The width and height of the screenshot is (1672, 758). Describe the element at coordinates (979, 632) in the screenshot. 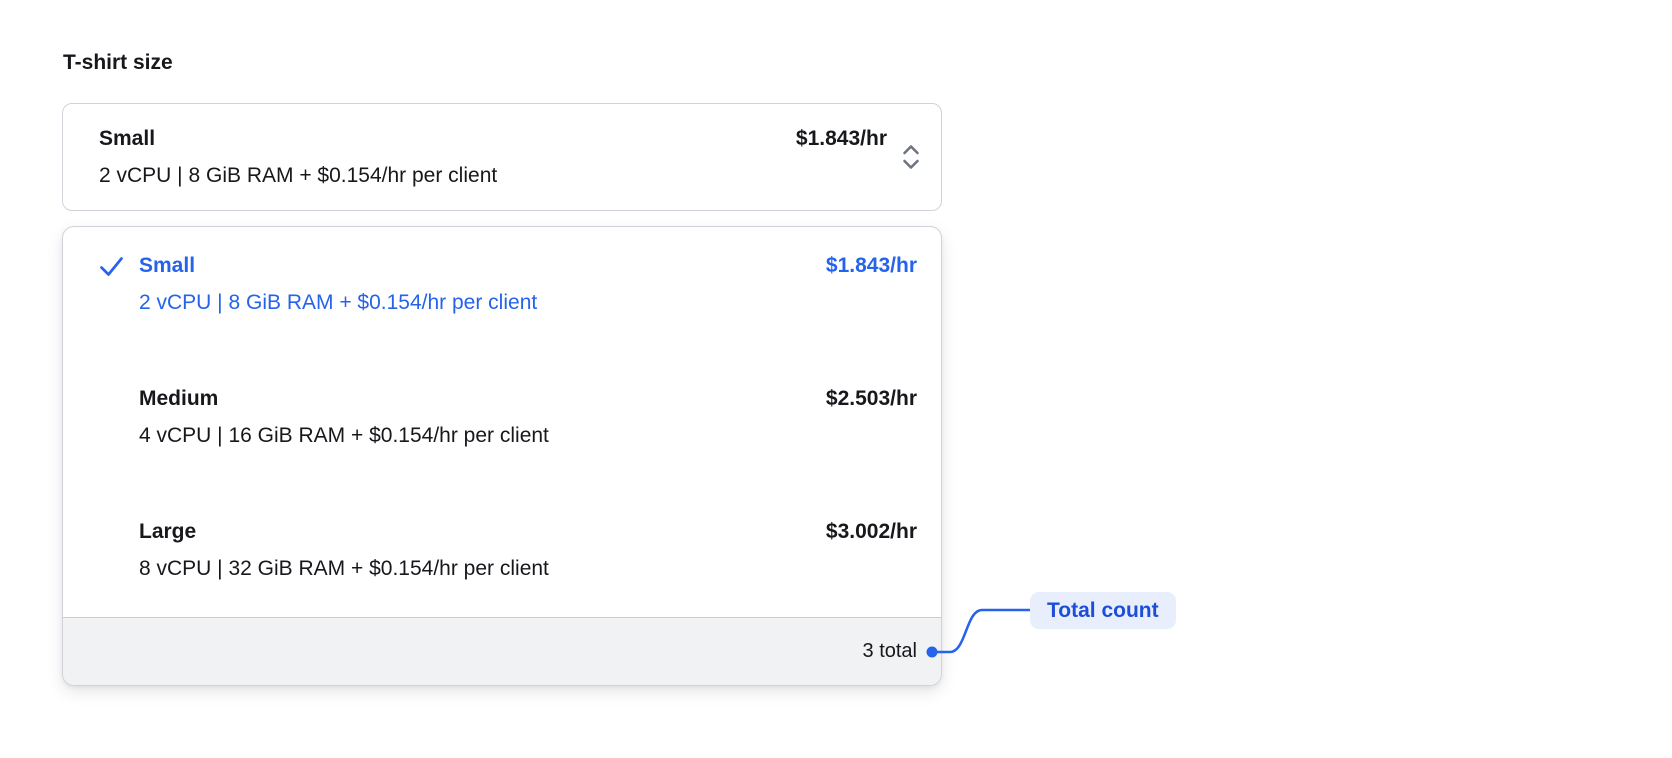

I see `annotation-connector-line` at that location.